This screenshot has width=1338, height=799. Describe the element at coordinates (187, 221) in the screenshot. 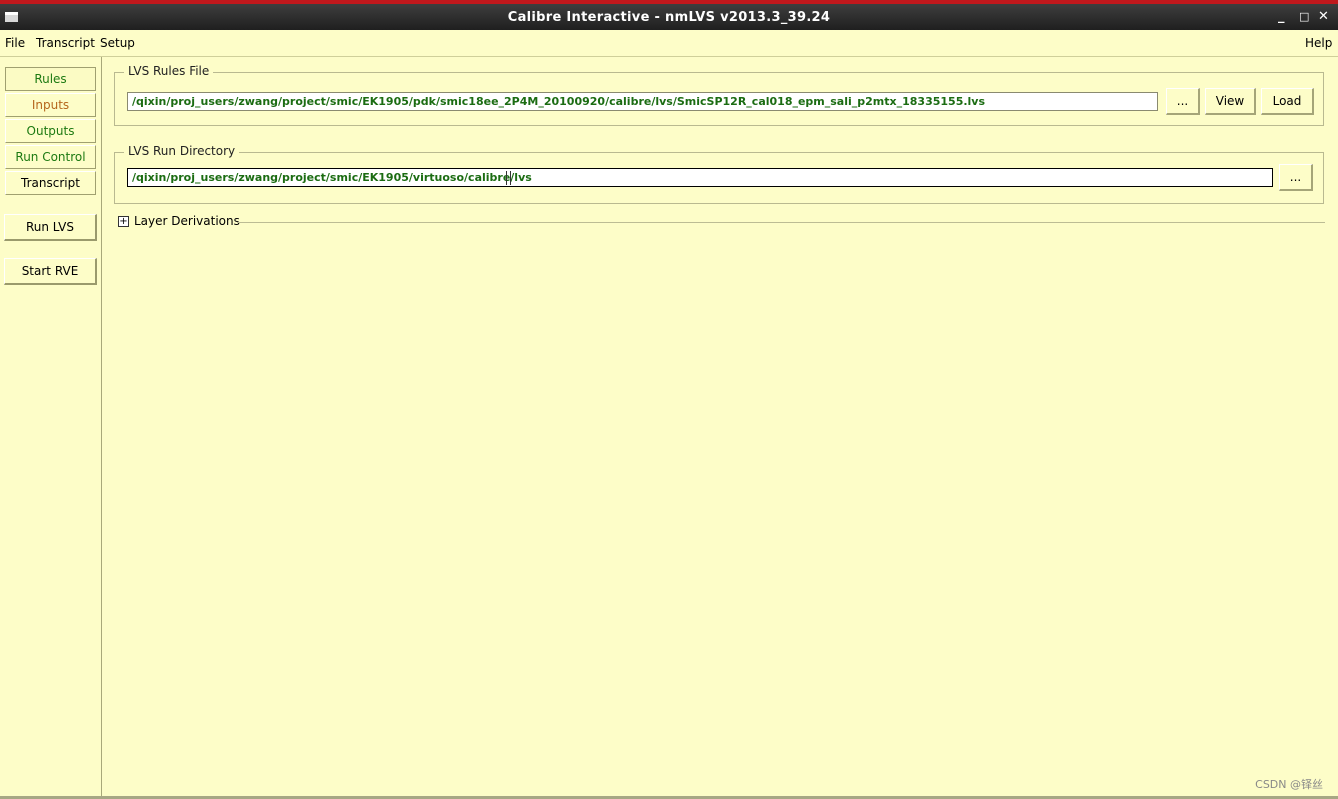

I see `layer-derivations-label: Layer Derivations` at that location.